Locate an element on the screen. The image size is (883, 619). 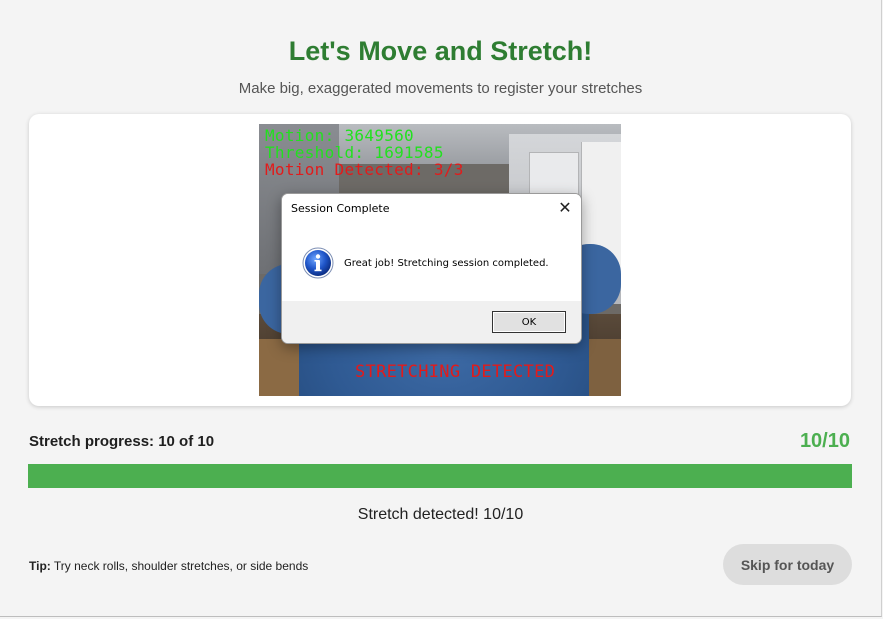
threshold-readout: Threshold: 1691585 is located at coordinates (354, 152).